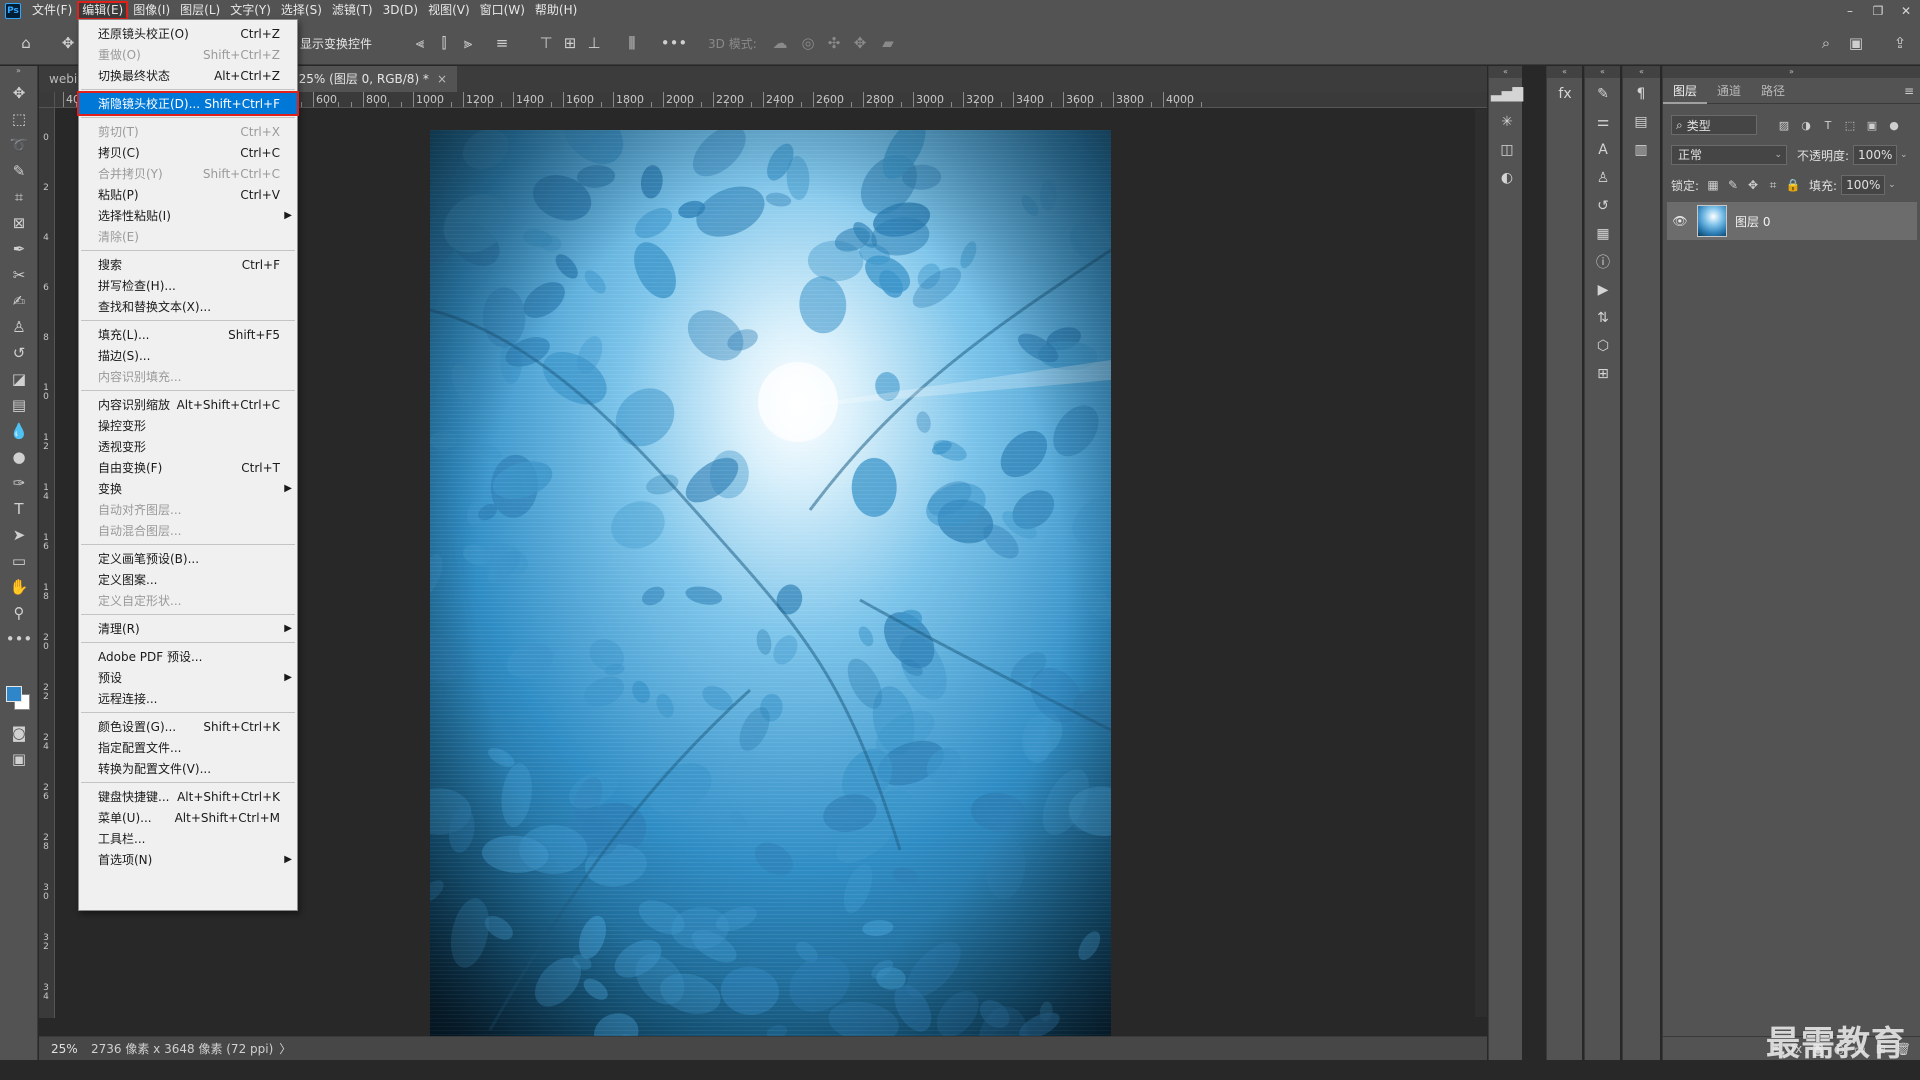 This screenshot has width=1920, height=1080. What do you see at coordinates (1565, 94) in the screenshot?
I see `styles-fx-icon: fx` at bounding box center [1565, 94].